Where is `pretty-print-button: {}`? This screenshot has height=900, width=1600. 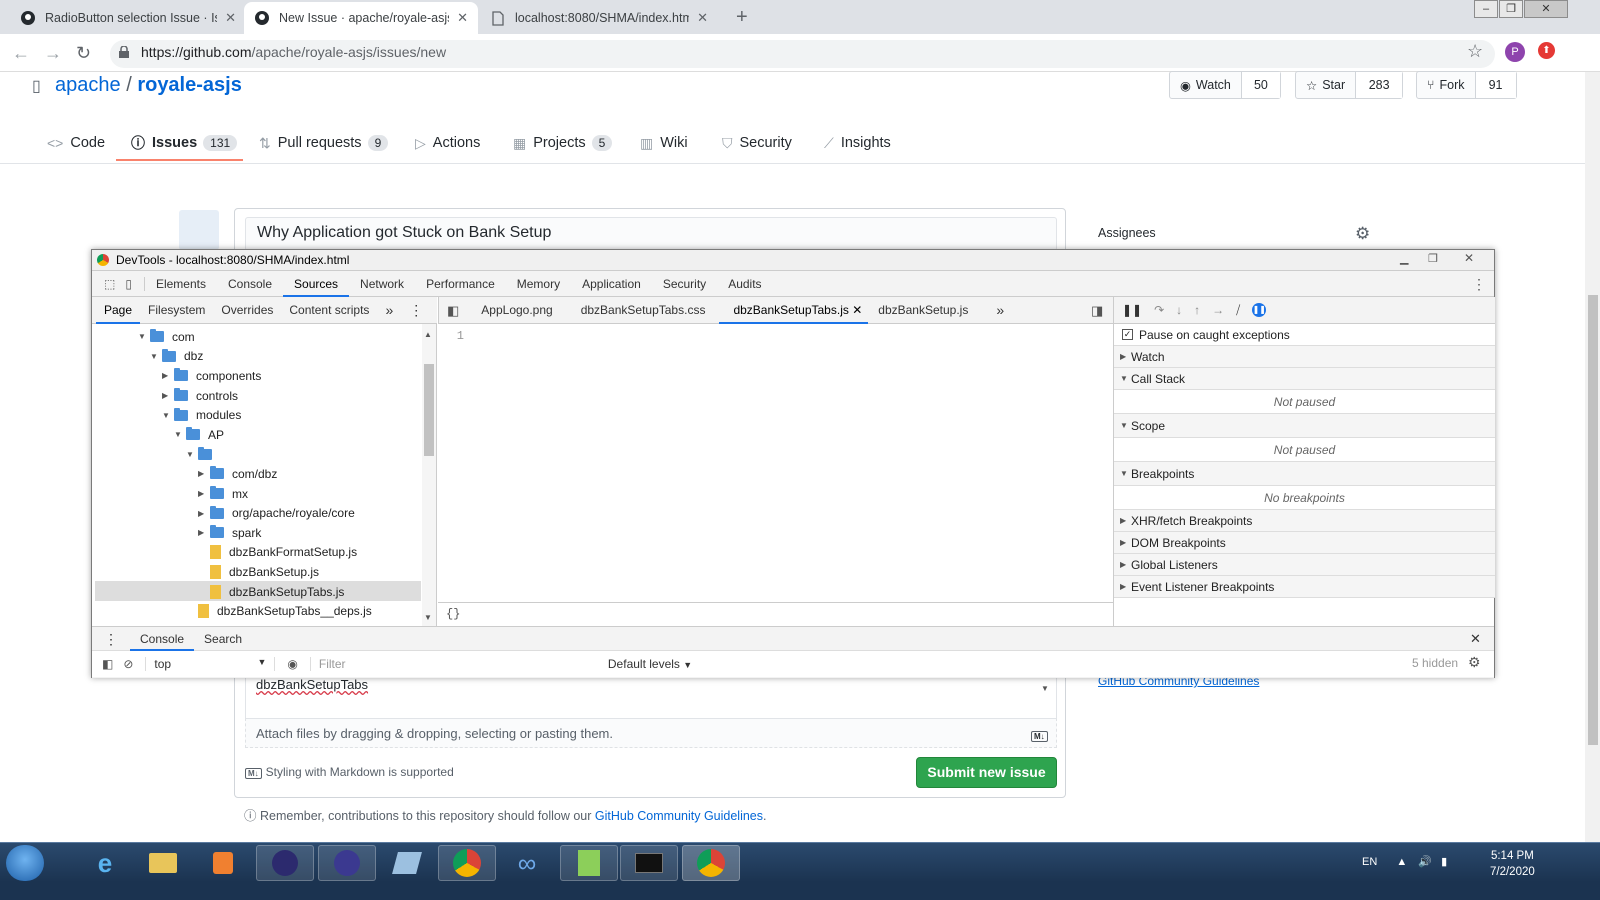
pretty-print-button: {} is located at coordinates (775, 614).